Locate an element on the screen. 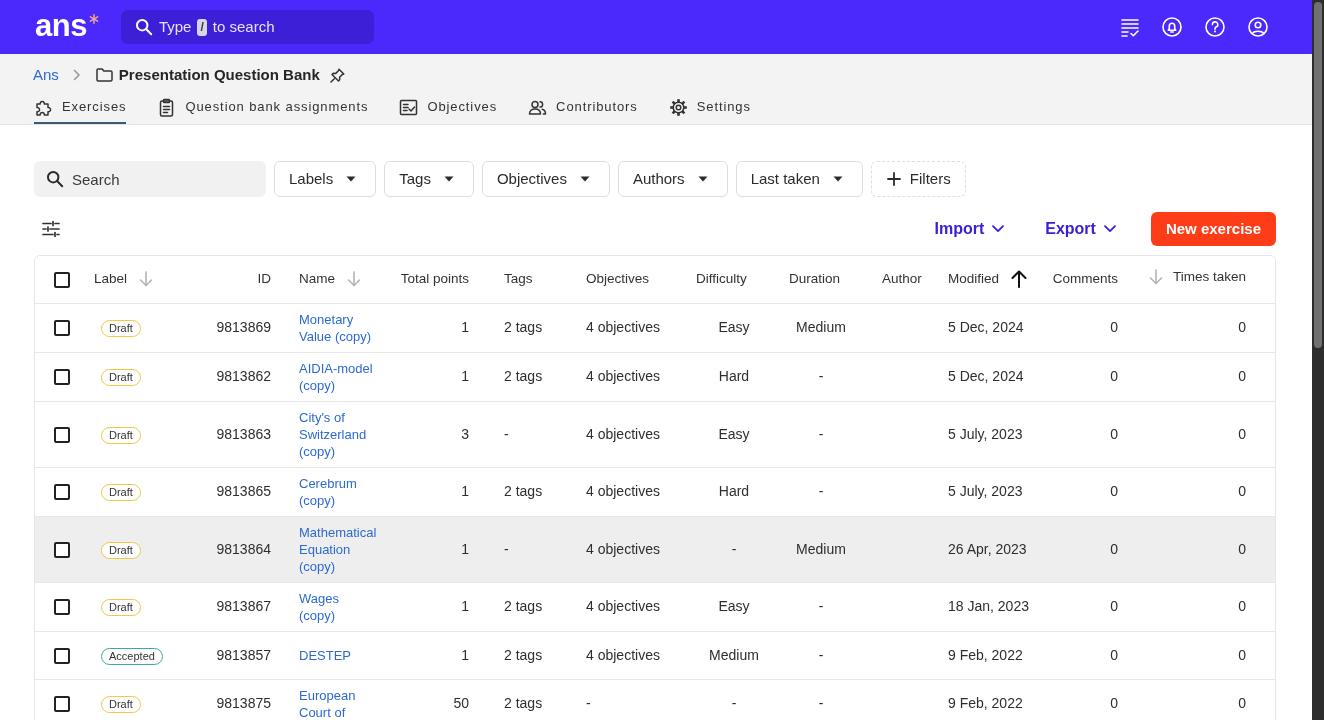 This screenshot has width=1324, height=720. new-exercise-button: New exercise is located at coordinates (1213, 229).